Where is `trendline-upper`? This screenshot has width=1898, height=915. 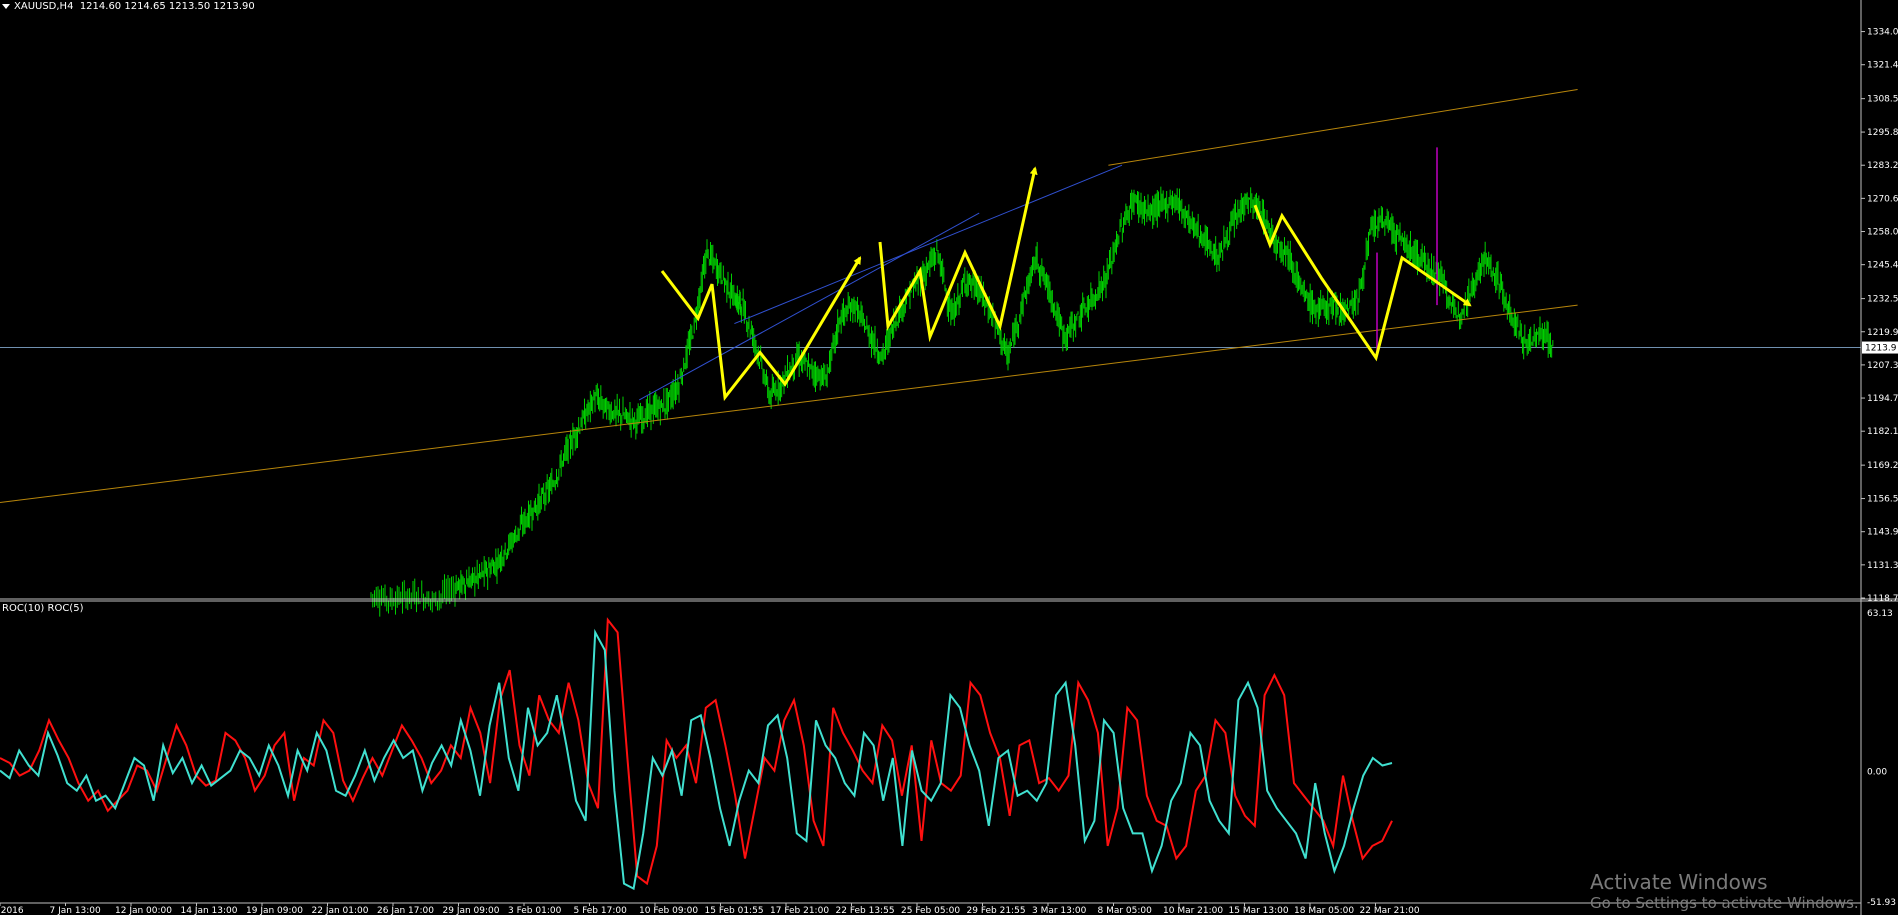 trendline-upper is located at coordinates (928, 244).